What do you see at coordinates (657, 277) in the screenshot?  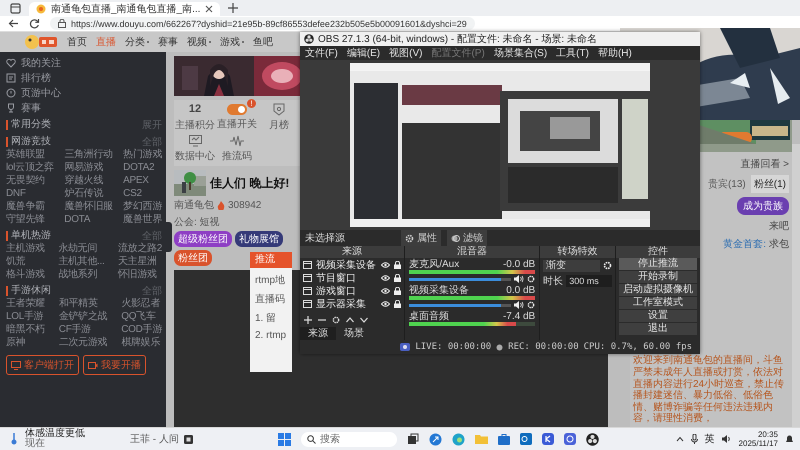 I see `control-button: 开始录制` at bounding box center [657, 277].